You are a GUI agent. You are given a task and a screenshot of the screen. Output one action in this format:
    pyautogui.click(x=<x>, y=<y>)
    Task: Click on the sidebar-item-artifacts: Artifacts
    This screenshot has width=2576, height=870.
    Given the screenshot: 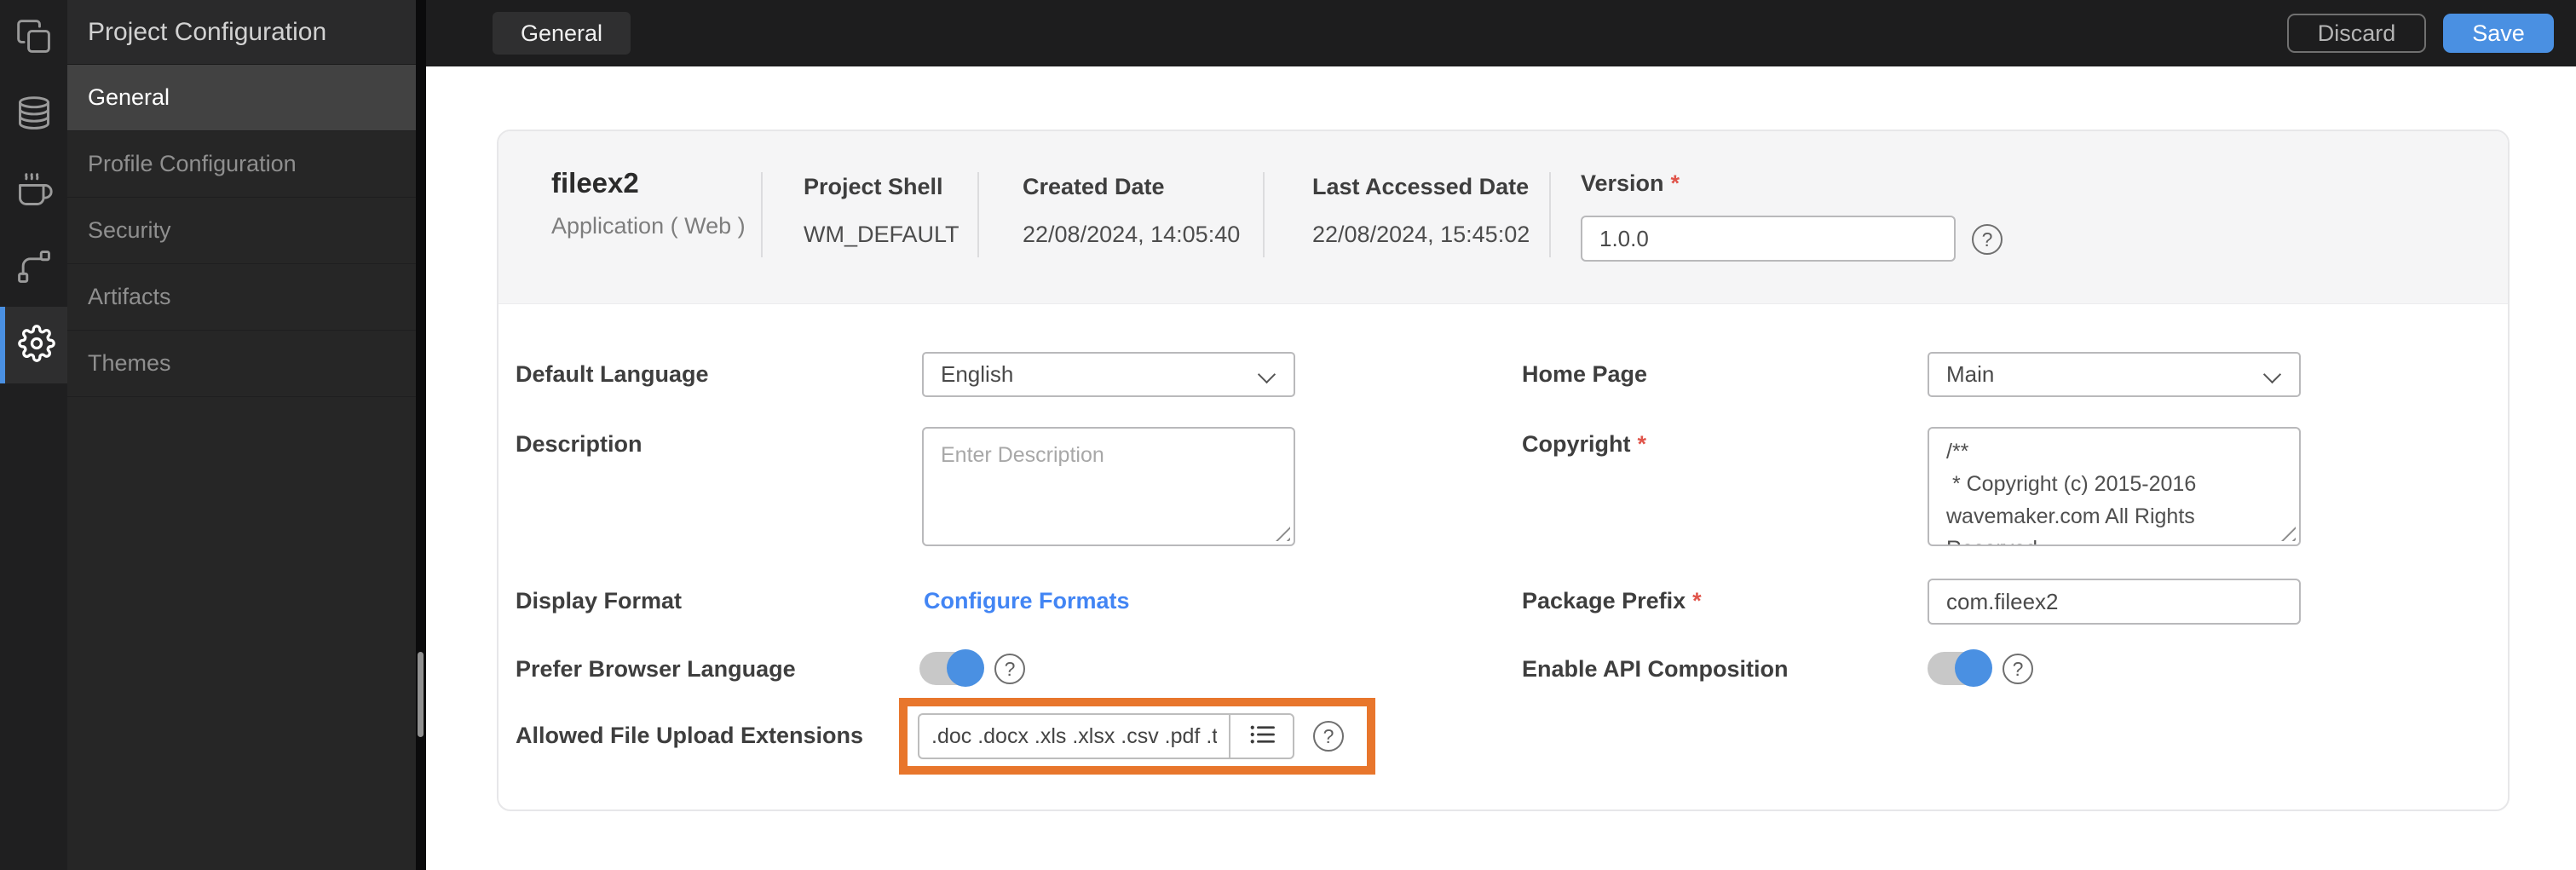 What is the action you would take?
    pyautogui.click(x=241, y=297)
    